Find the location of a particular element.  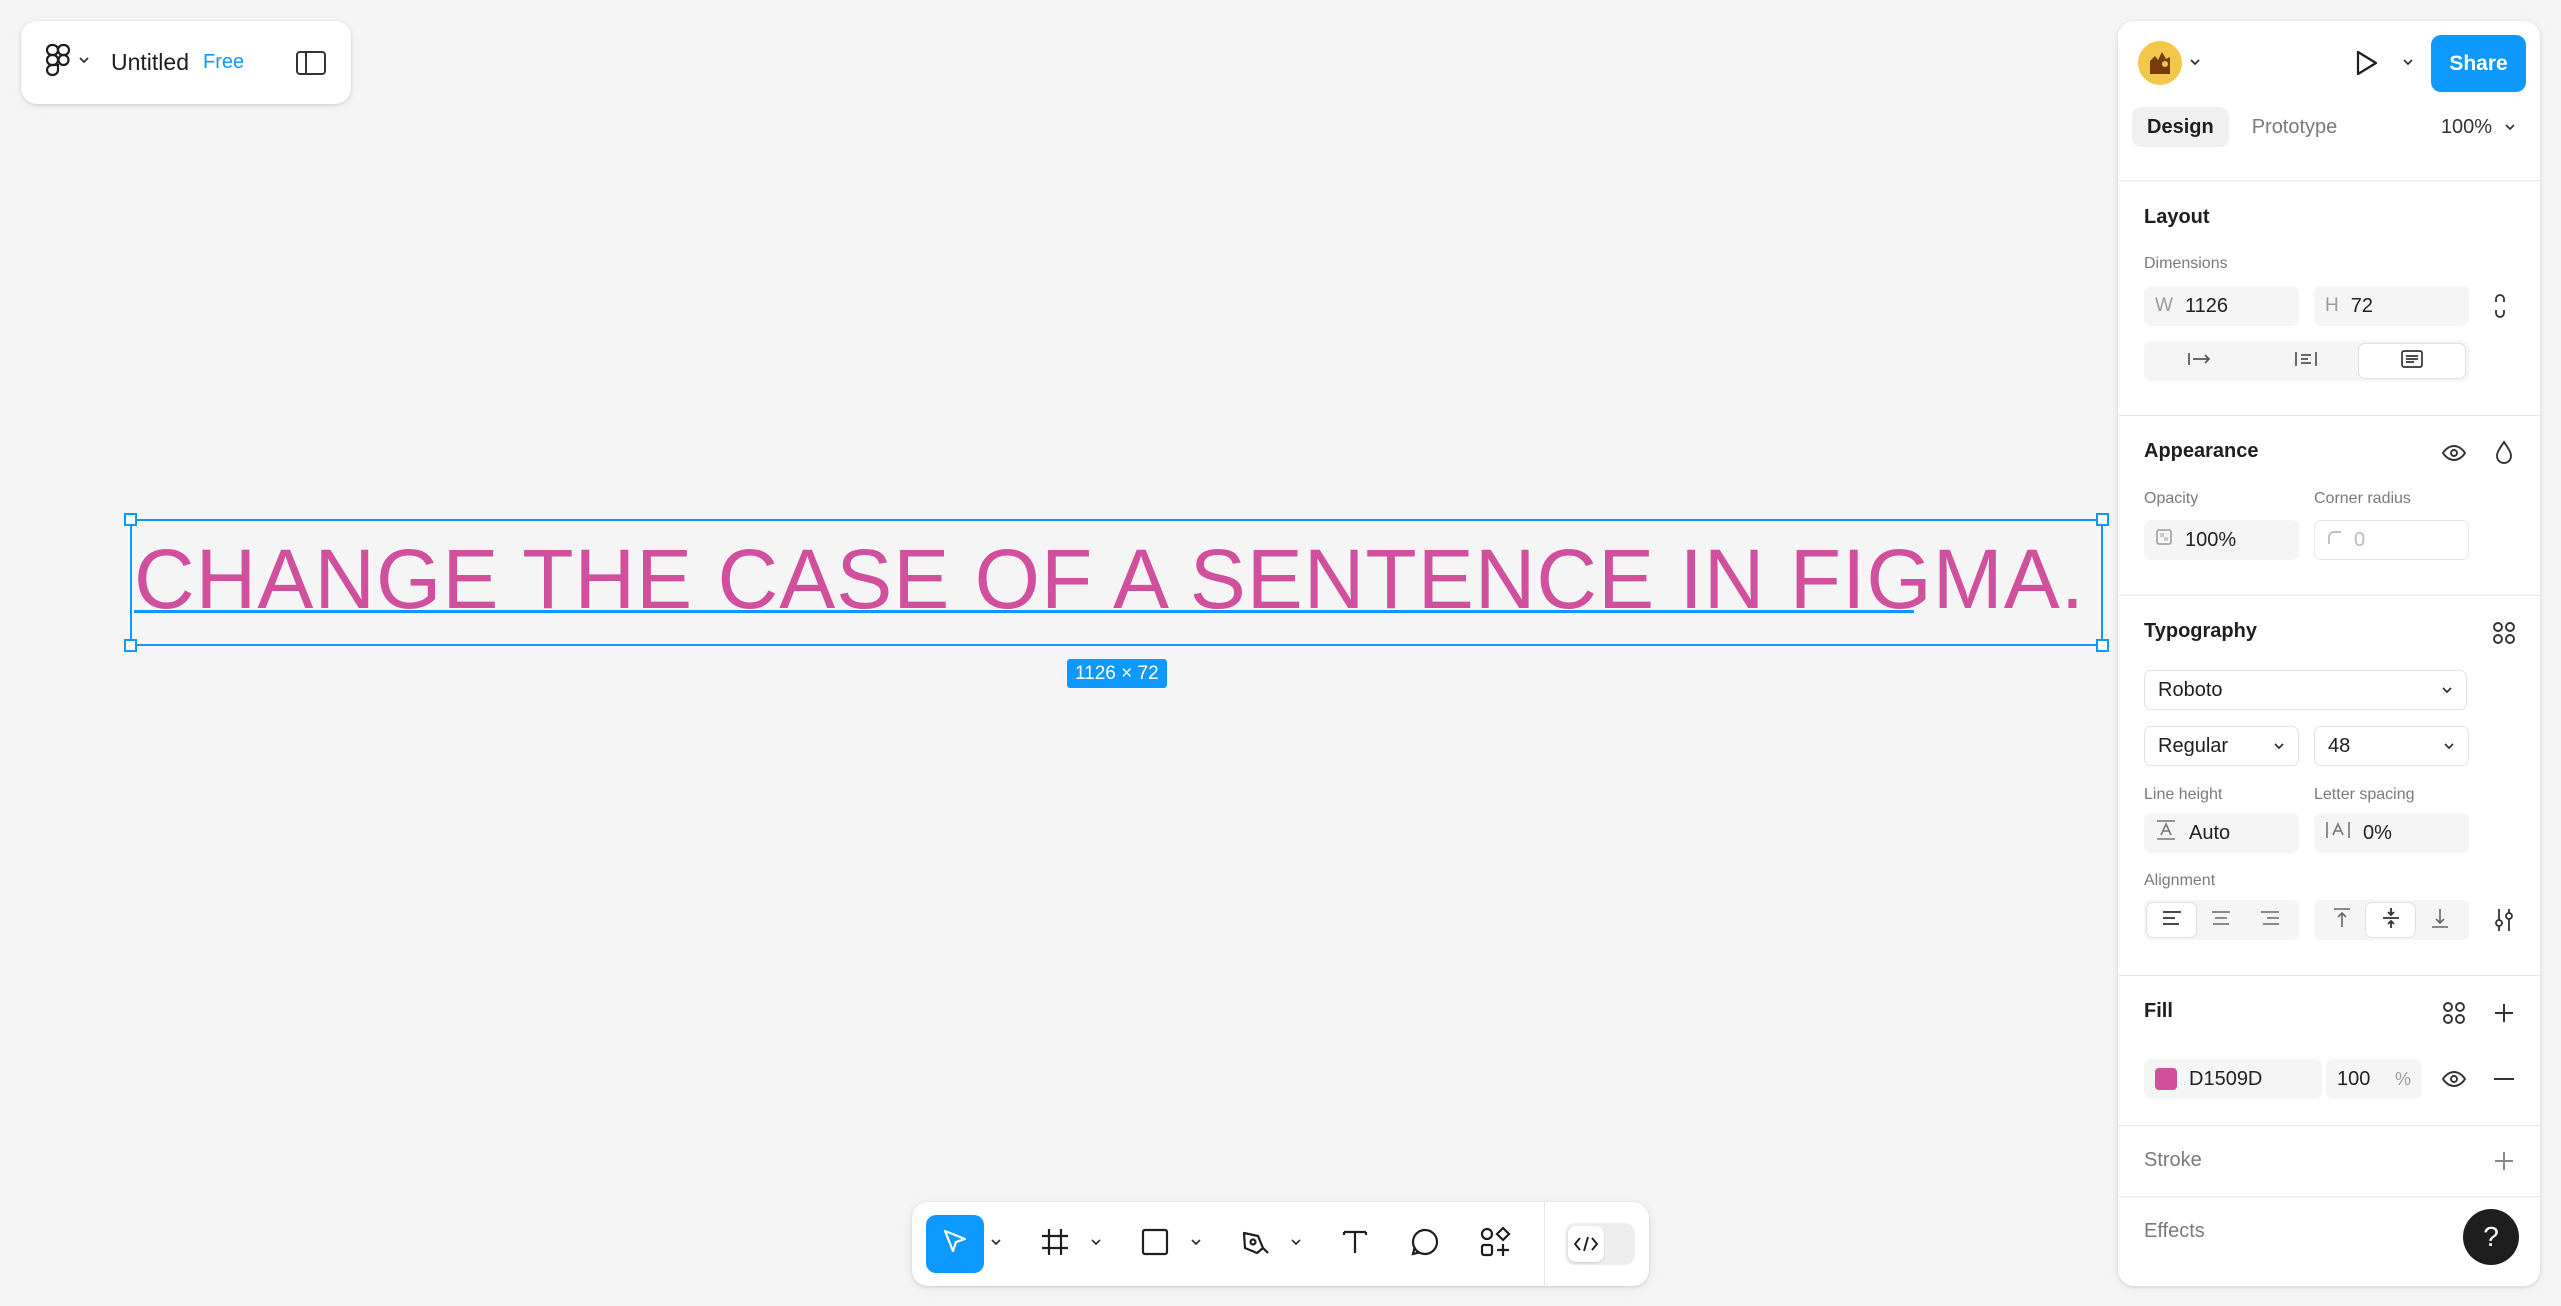

width-field: W 1126 is located at coordinates (2221, 306).